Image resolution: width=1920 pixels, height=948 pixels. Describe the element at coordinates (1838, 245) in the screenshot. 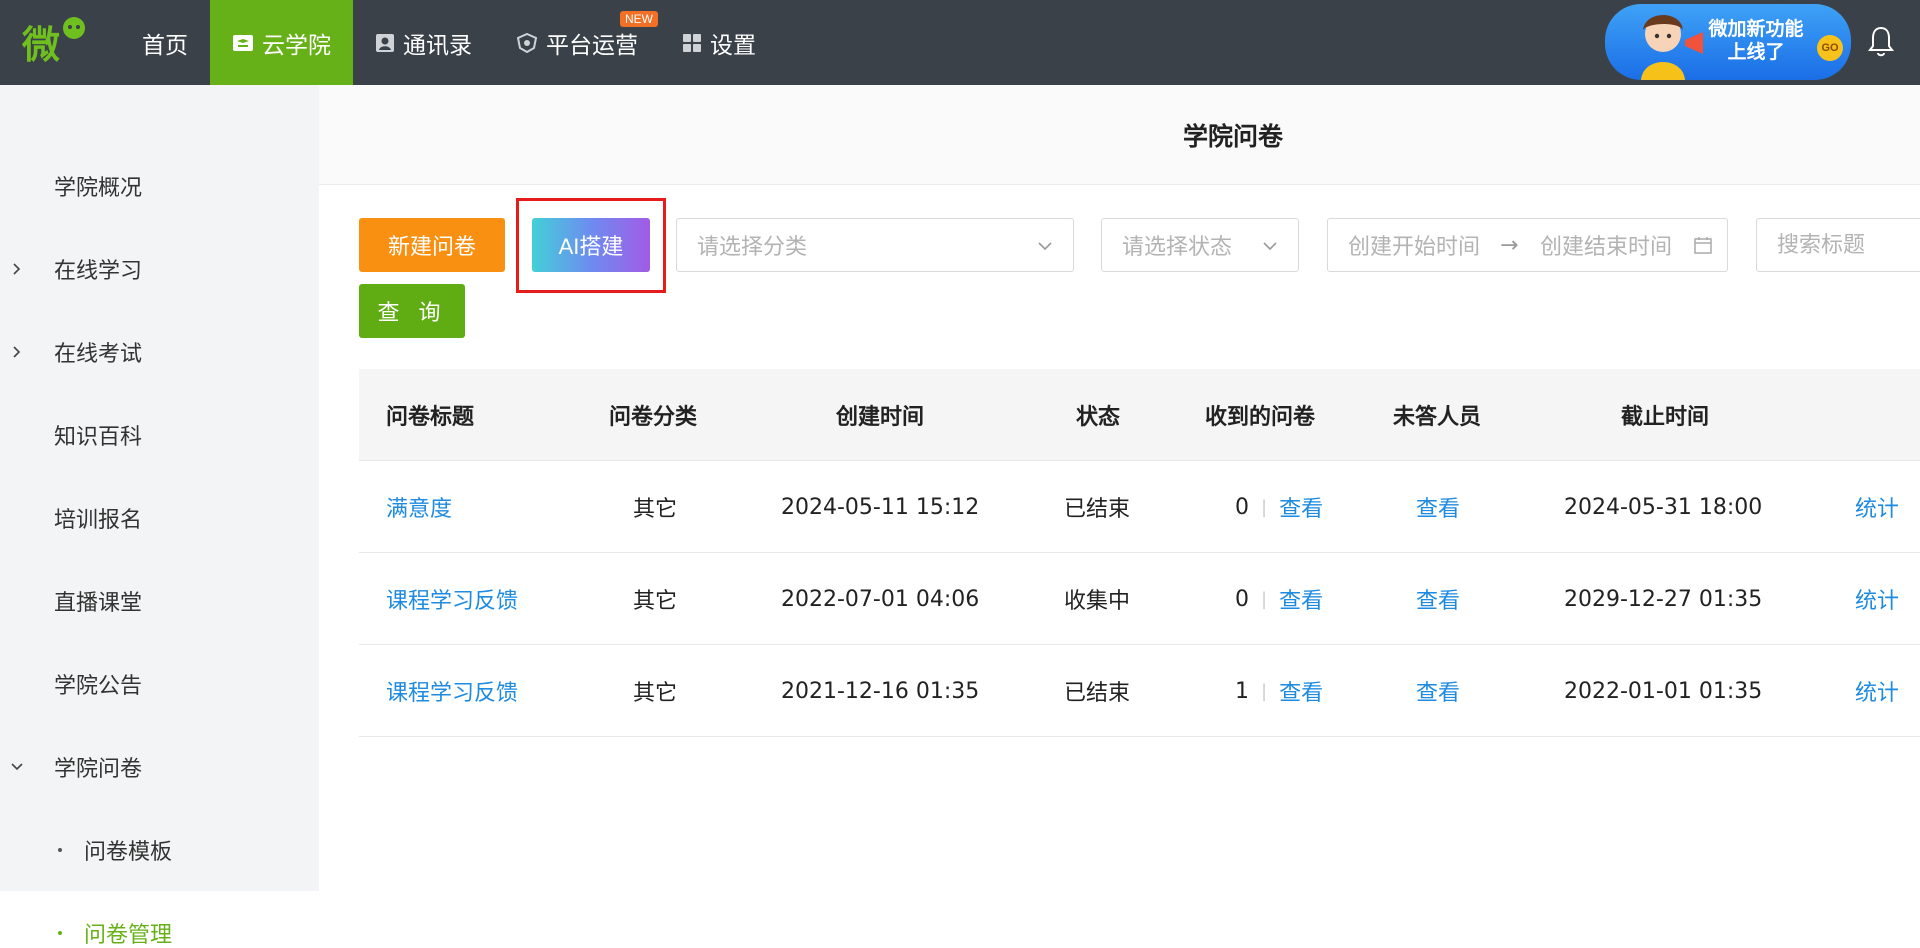

I see `search-title-input` at that location.